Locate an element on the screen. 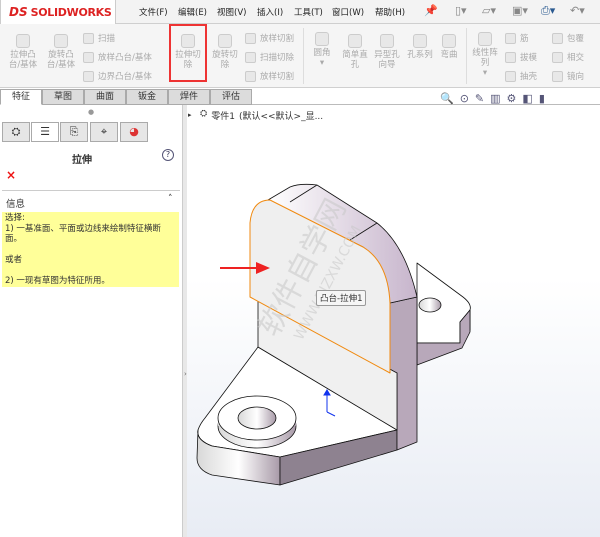  ear-hole is located at coordinates (430, 305).